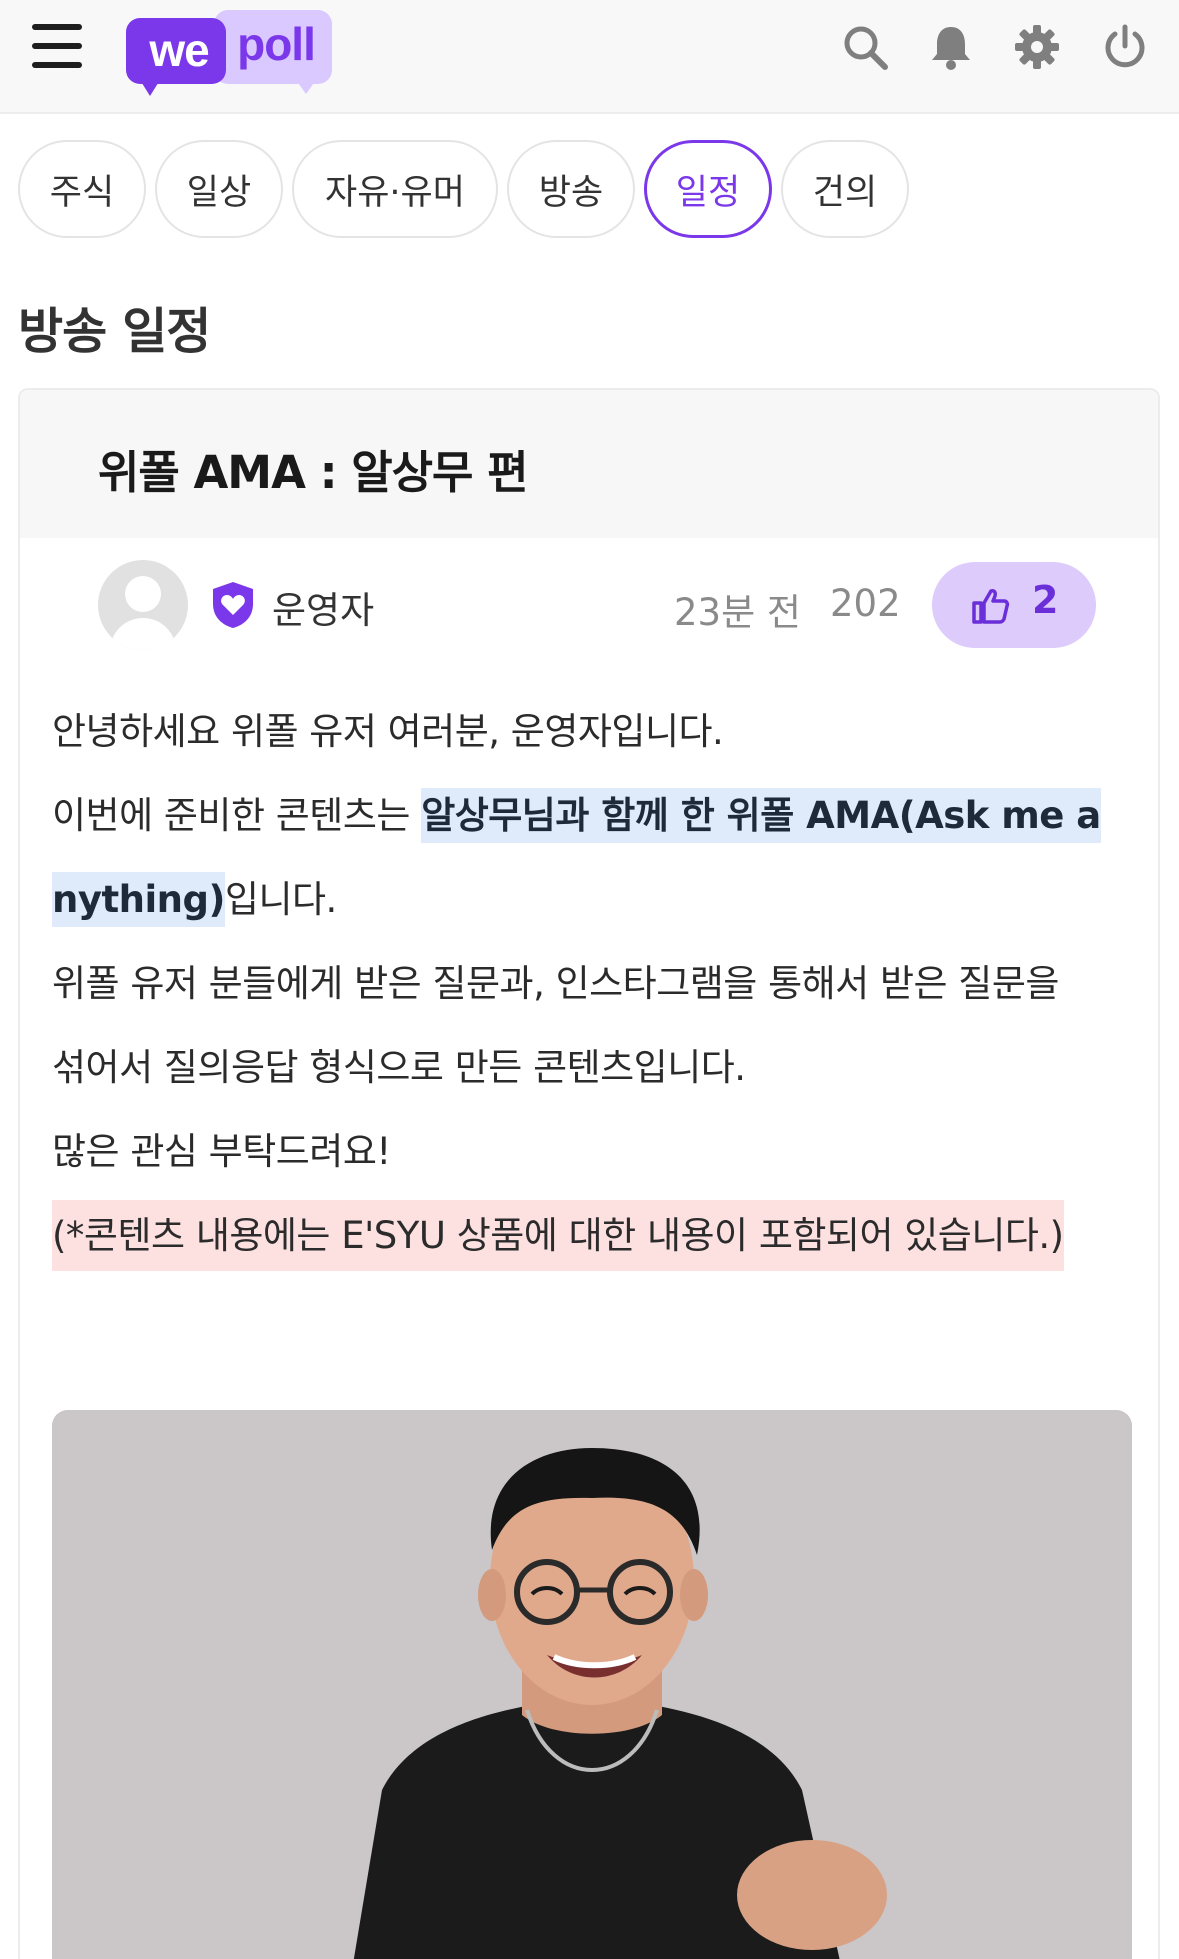 The width and height of the screenshot is (1179, 1959). Describe the element at coordinates (323, 607) in the screenshot. I see `author-name: 운영자` at that location.